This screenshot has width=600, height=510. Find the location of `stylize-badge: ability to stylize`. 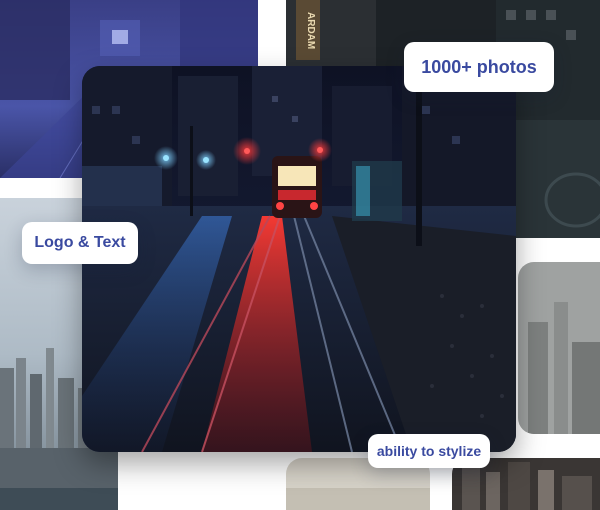

stylize-badge: ability to stylize is located at coordinates (429, 451).